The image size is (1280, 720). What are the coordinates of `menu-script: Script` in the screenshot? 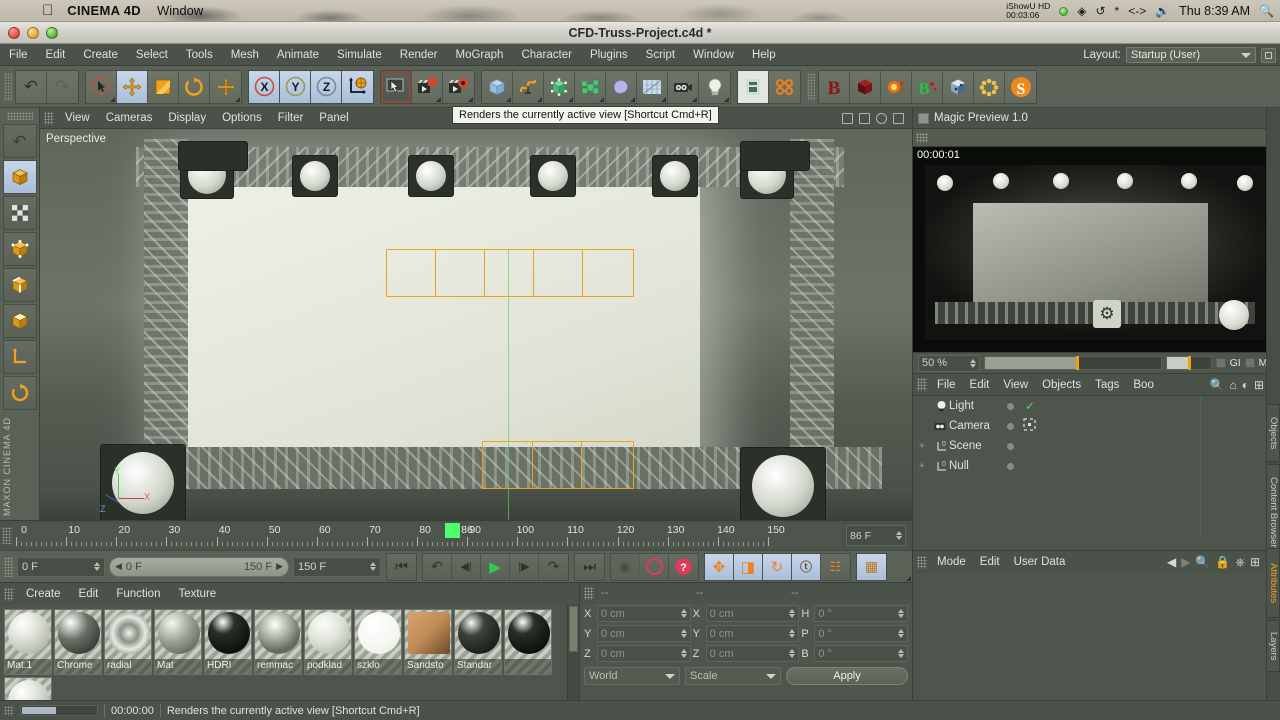 It's located at (660, 55).